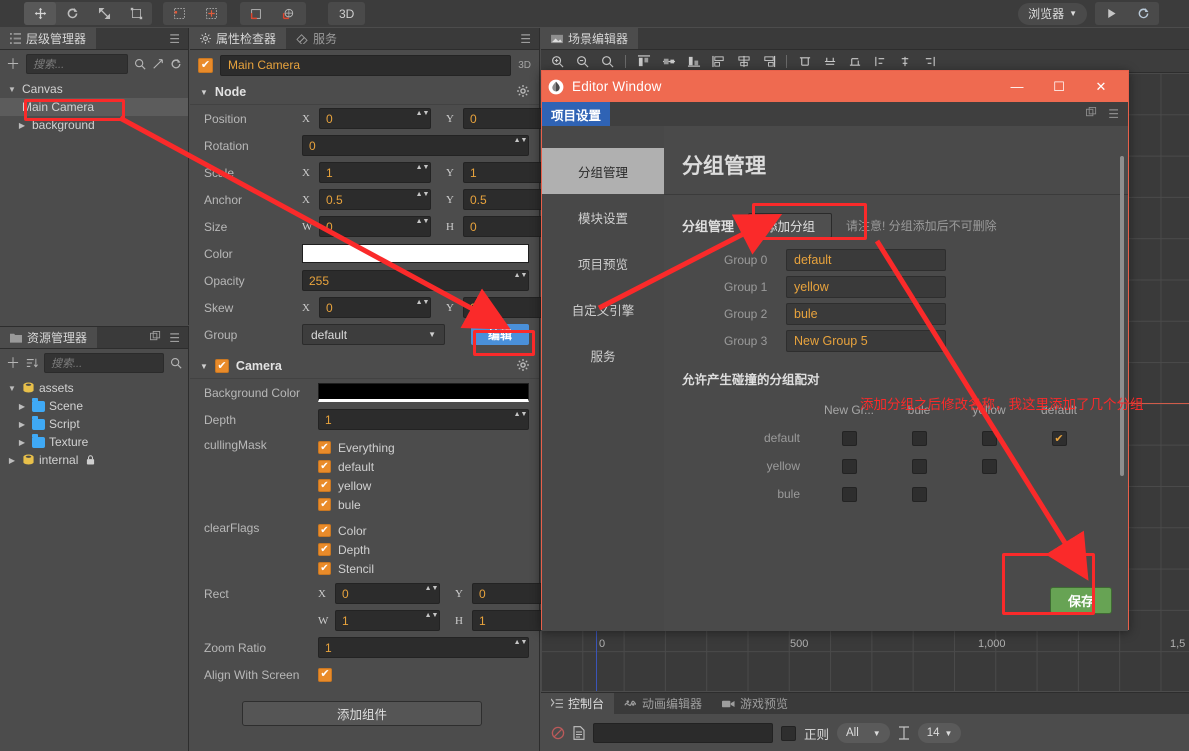 This screenshot has width=1189, height=751. I want to click on regex-checkbox, so click(788, 733).